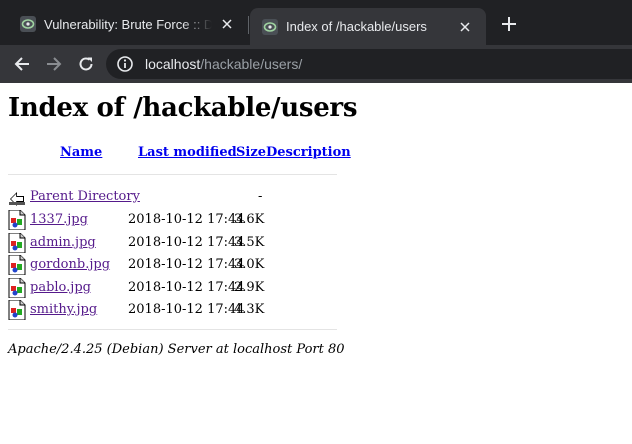 Image resolution: width=632 pixels, height=444 pixels. Describe the element at coordinates (308, 152) in the screenshot. I see `sort-description-link: Description` at that location.